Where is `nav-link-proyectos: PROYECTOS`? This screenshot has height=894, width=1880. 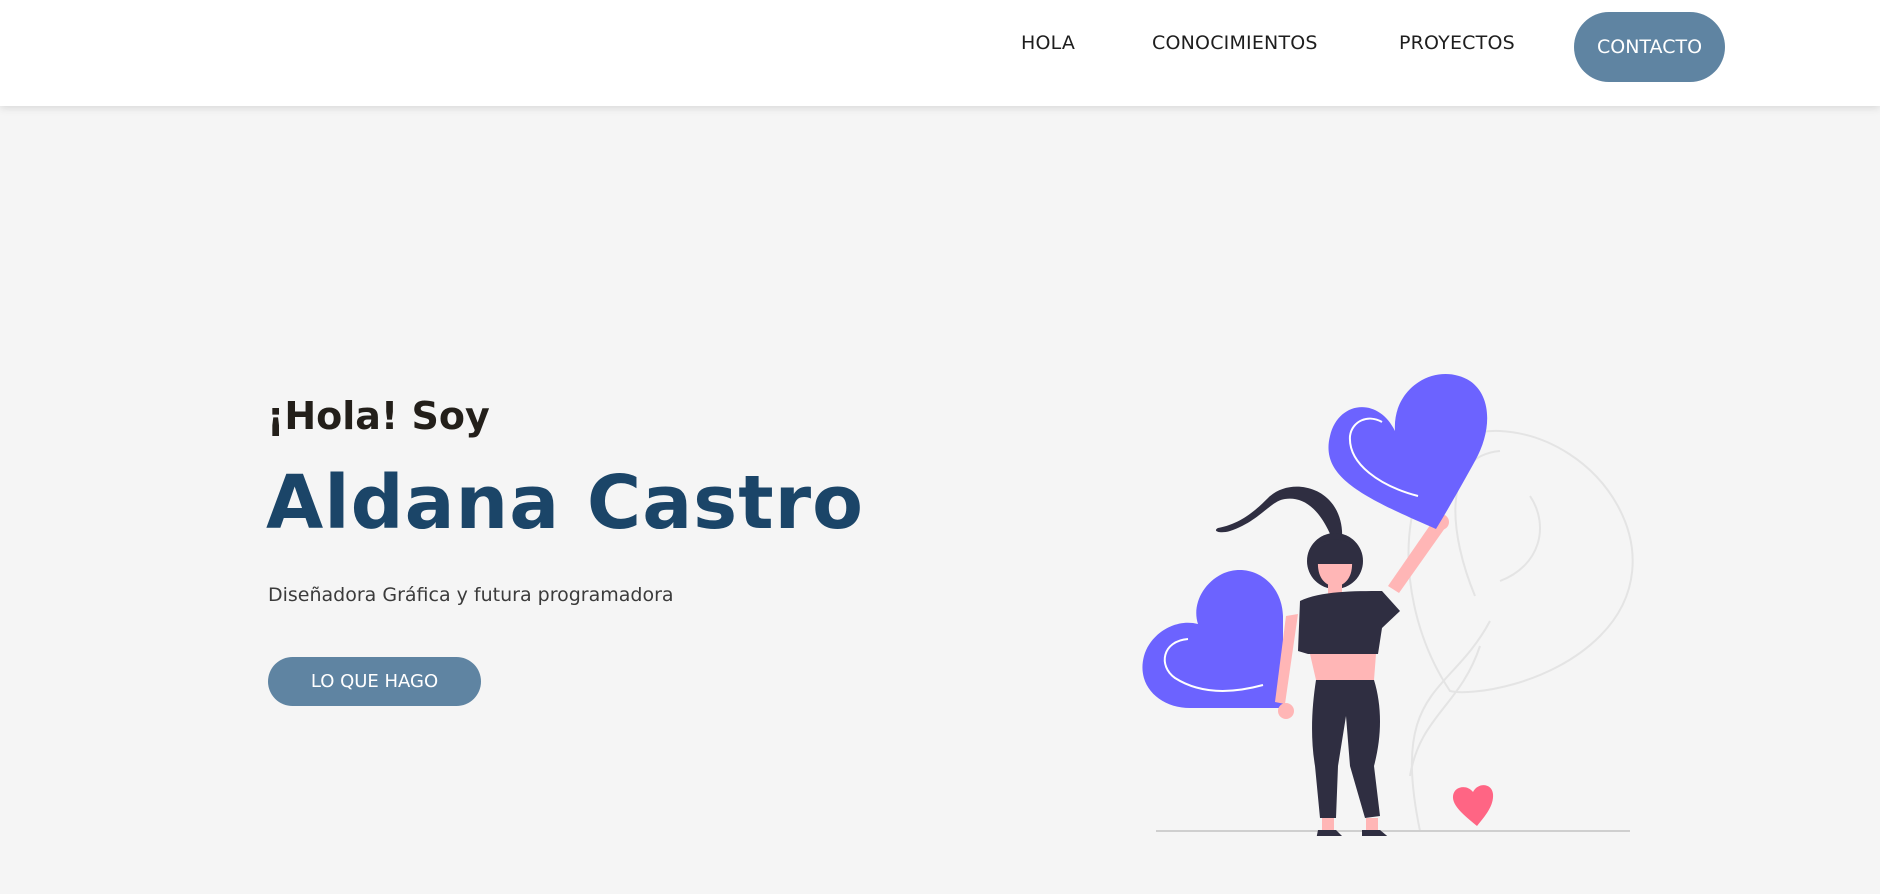 nav-link-proyectos: PROYECTOS is located at coordinates (1457, 43).